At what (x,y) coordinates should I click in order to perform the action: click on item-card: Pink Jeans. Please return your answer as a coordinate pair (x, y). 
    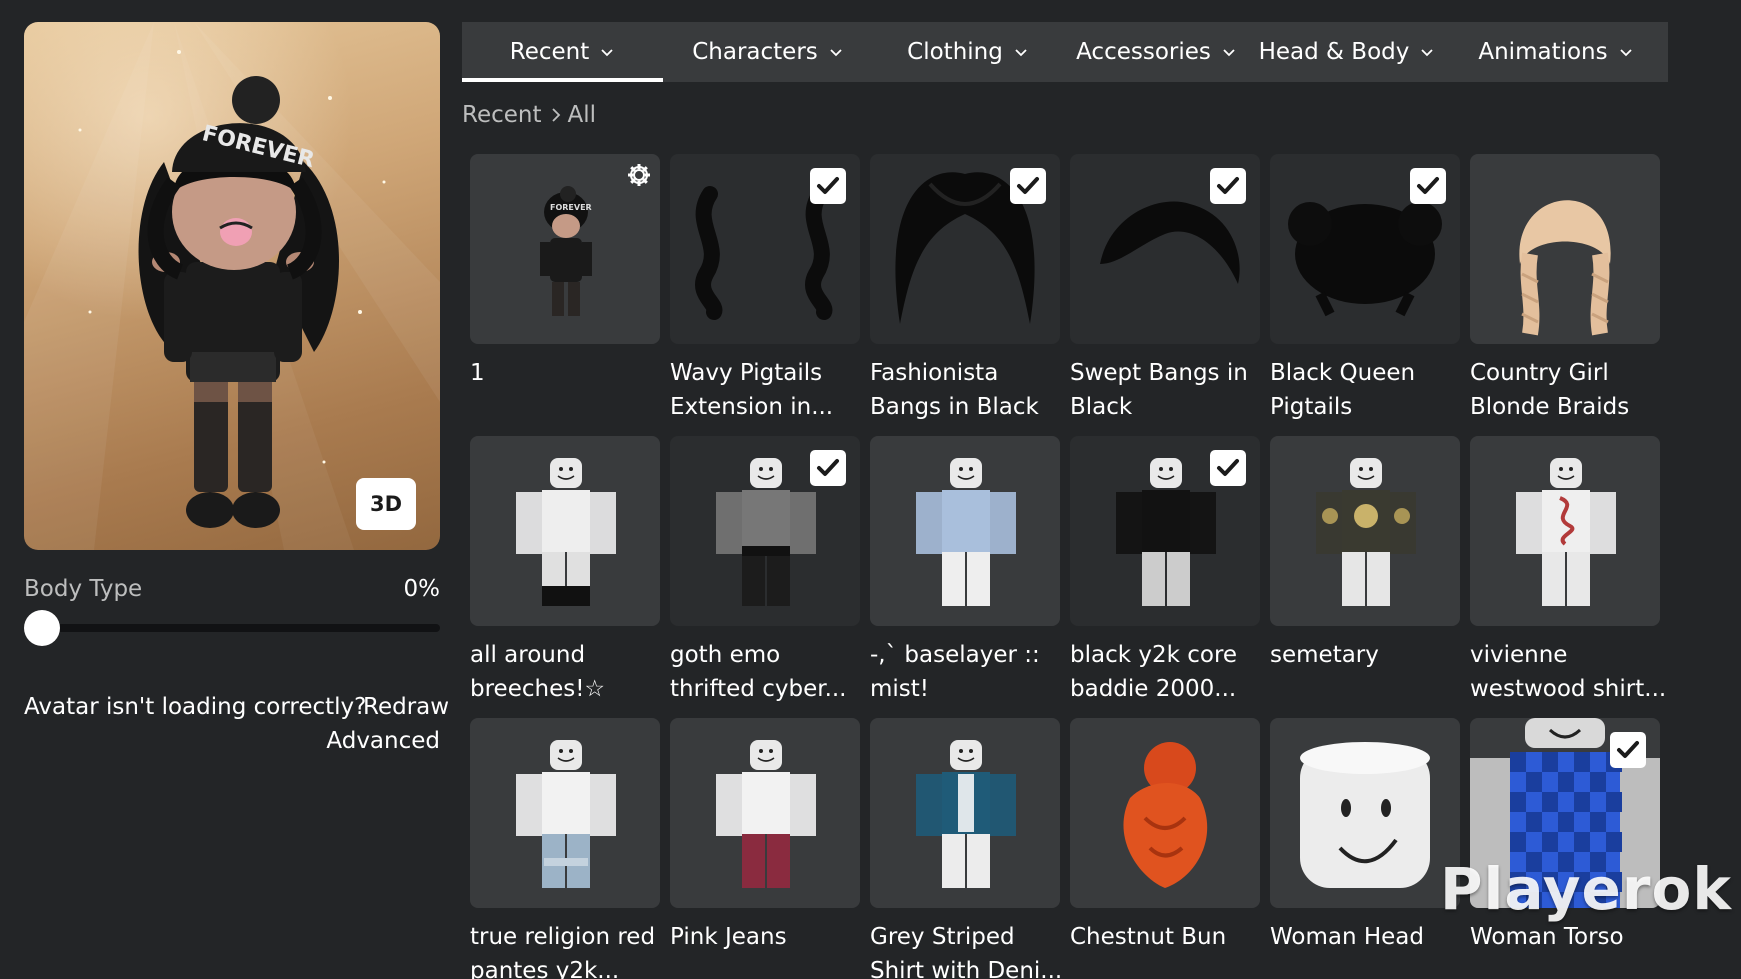
    Looking at the image, I should click on (765, 836).